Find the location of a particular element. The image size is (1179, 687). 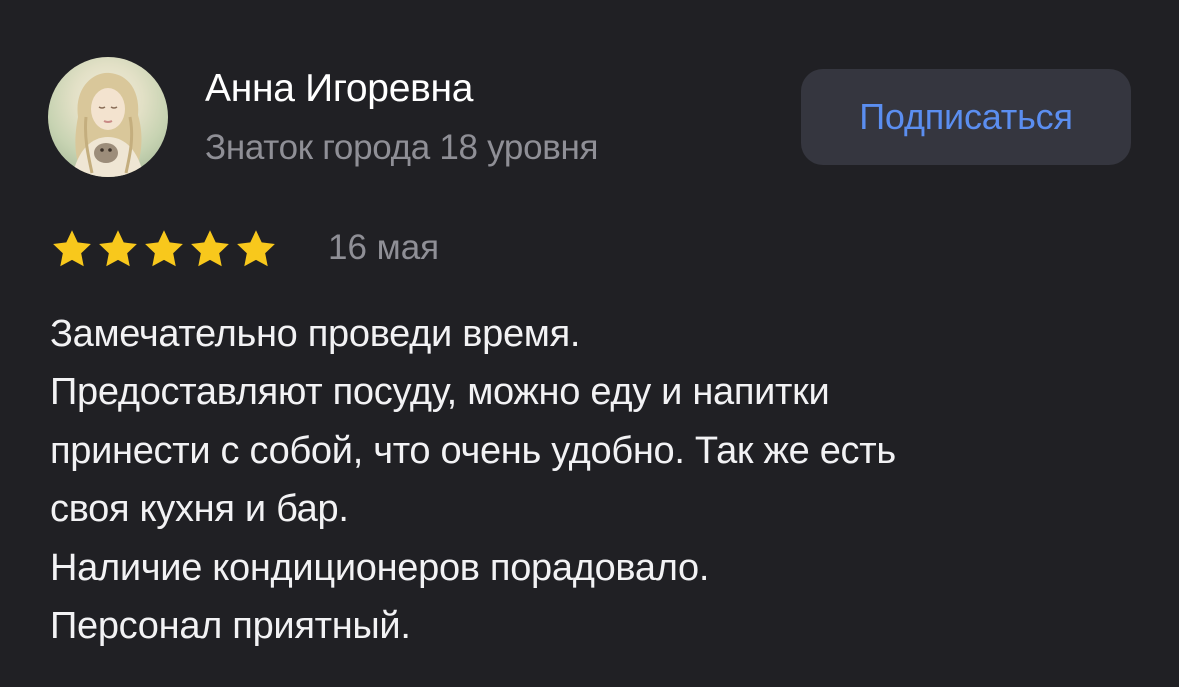

author-avatar is located at coordinates (108, 117).